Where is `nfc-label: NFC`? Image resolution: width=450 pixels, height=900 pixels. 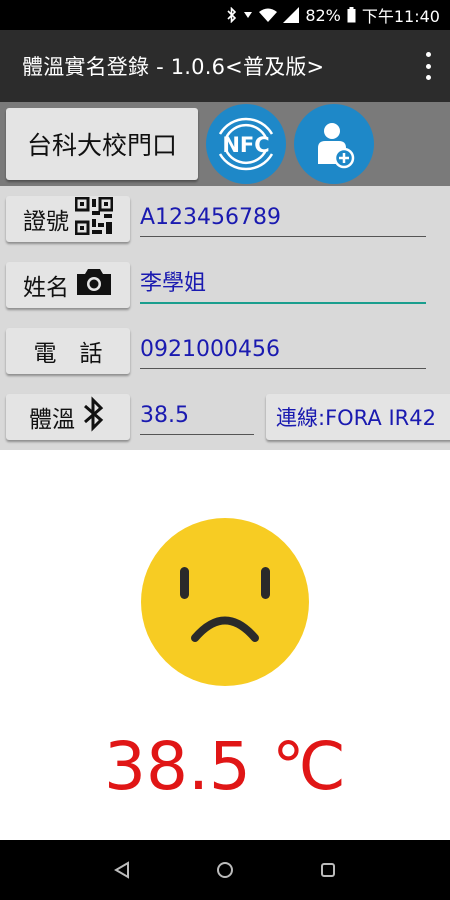 nfc-label: NFC is located at coordinates (245, 145).